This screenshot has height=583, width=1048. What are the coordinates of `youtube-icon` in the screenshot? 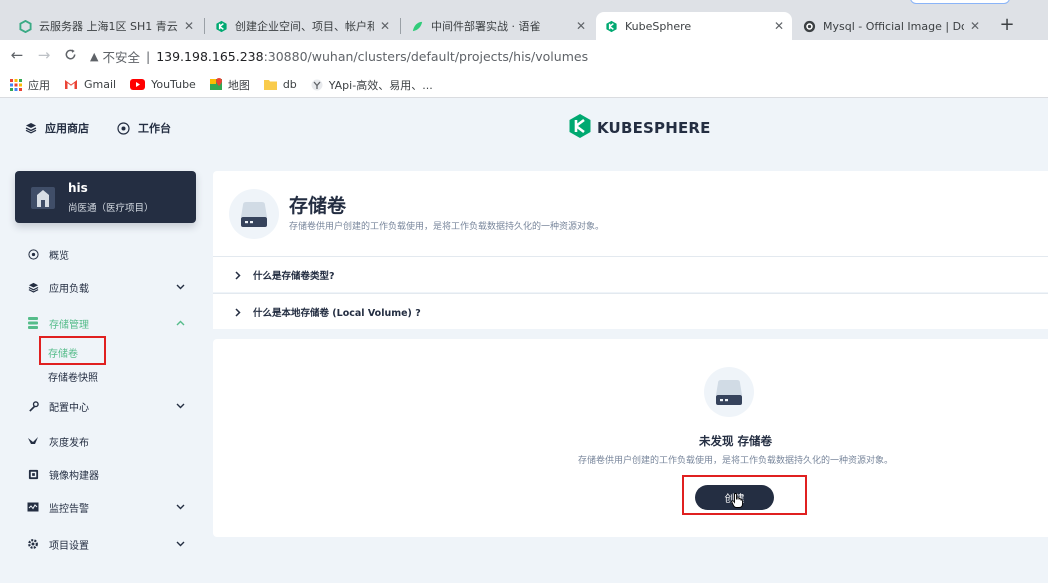 It's located at (138, 84).